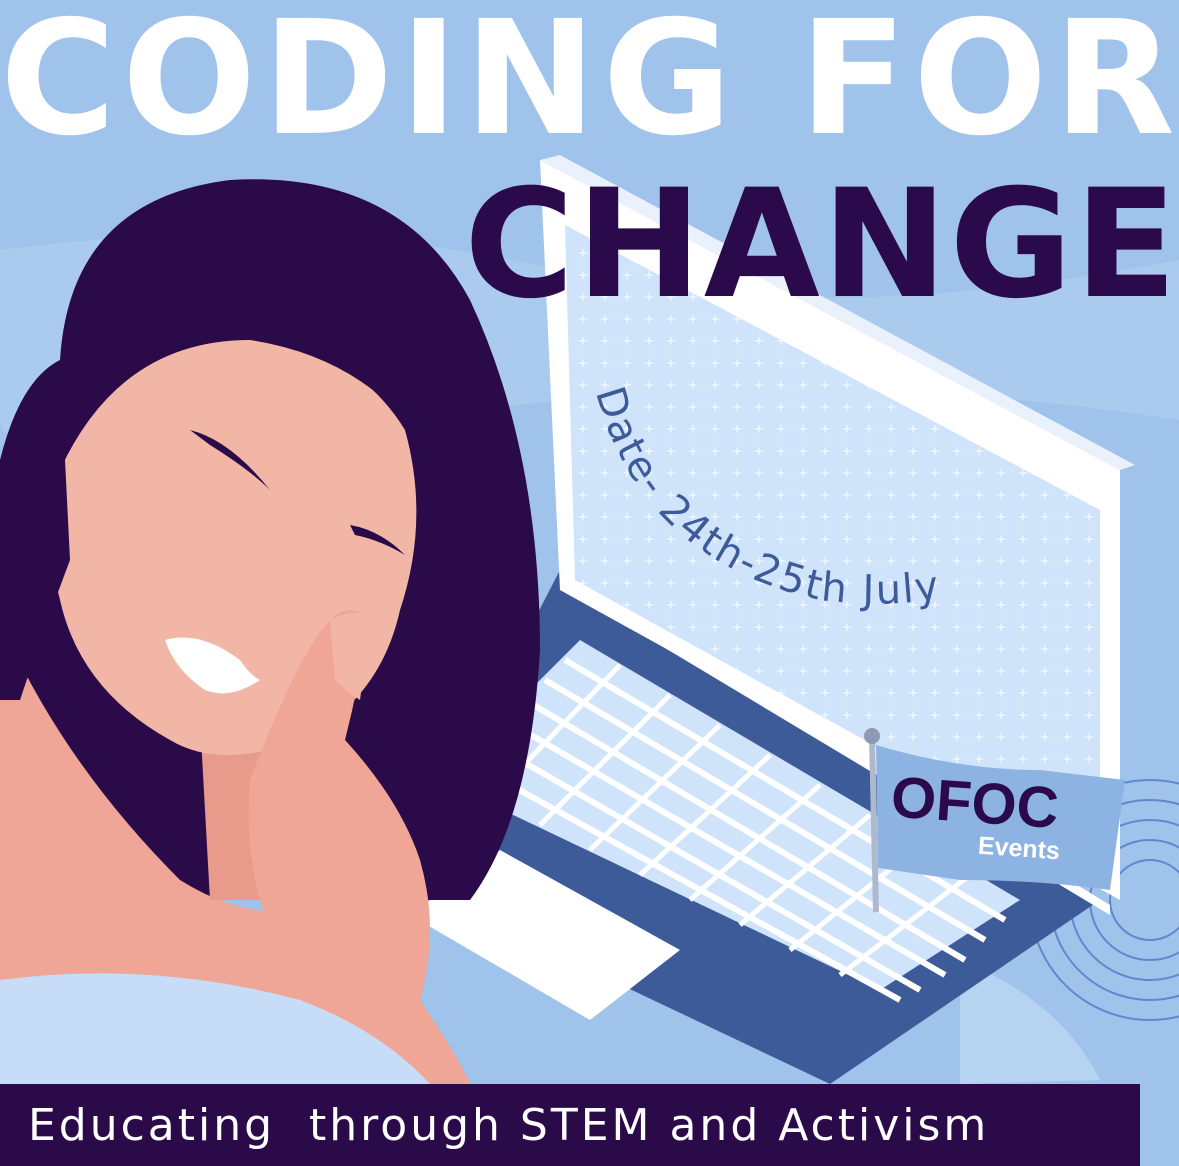 The width and height of the screenshot is (1179, 1166). I want to click on date-curve: Date- 24th-25th July, so click(764, 497).